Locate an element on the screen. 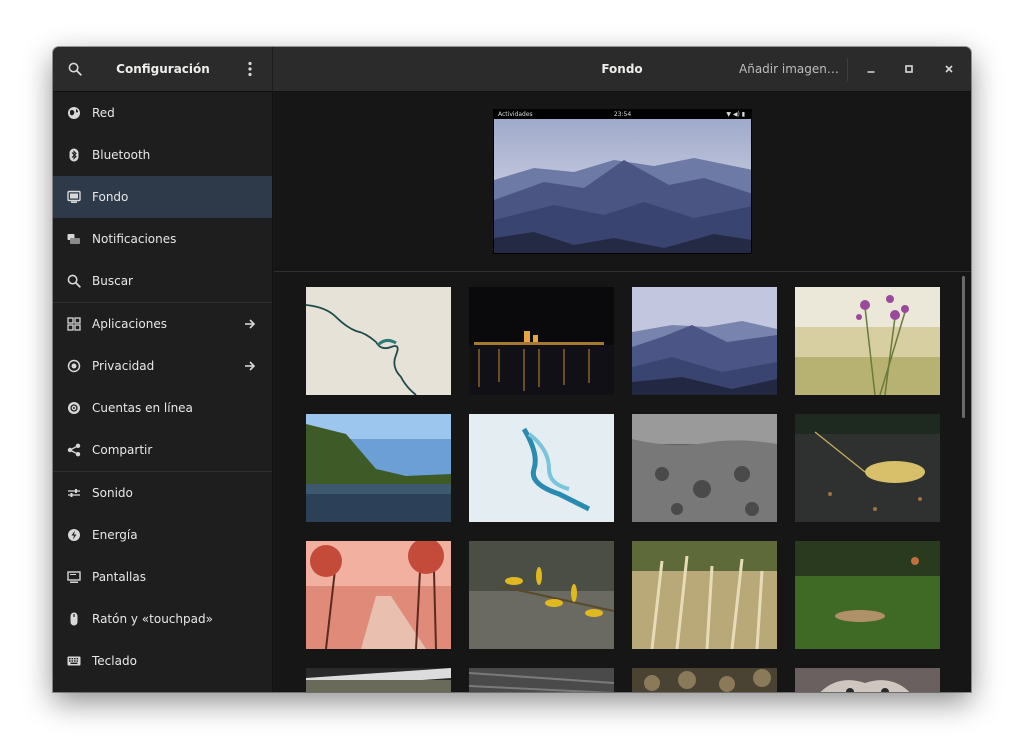 The height and width of the screenshot is (750, 1024). sidebar-item-label: Buscar is located at coordinates (112, 281).